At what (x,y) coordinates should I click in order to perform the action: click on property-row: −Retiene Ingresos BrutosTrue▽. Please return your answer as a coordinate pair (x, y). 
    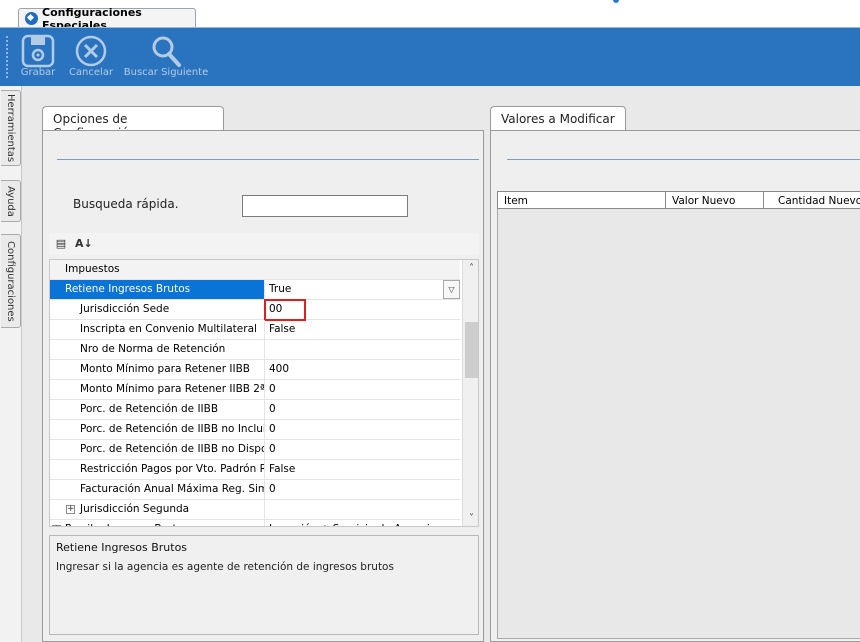
    Looking at the image, I should click on (255, 290).